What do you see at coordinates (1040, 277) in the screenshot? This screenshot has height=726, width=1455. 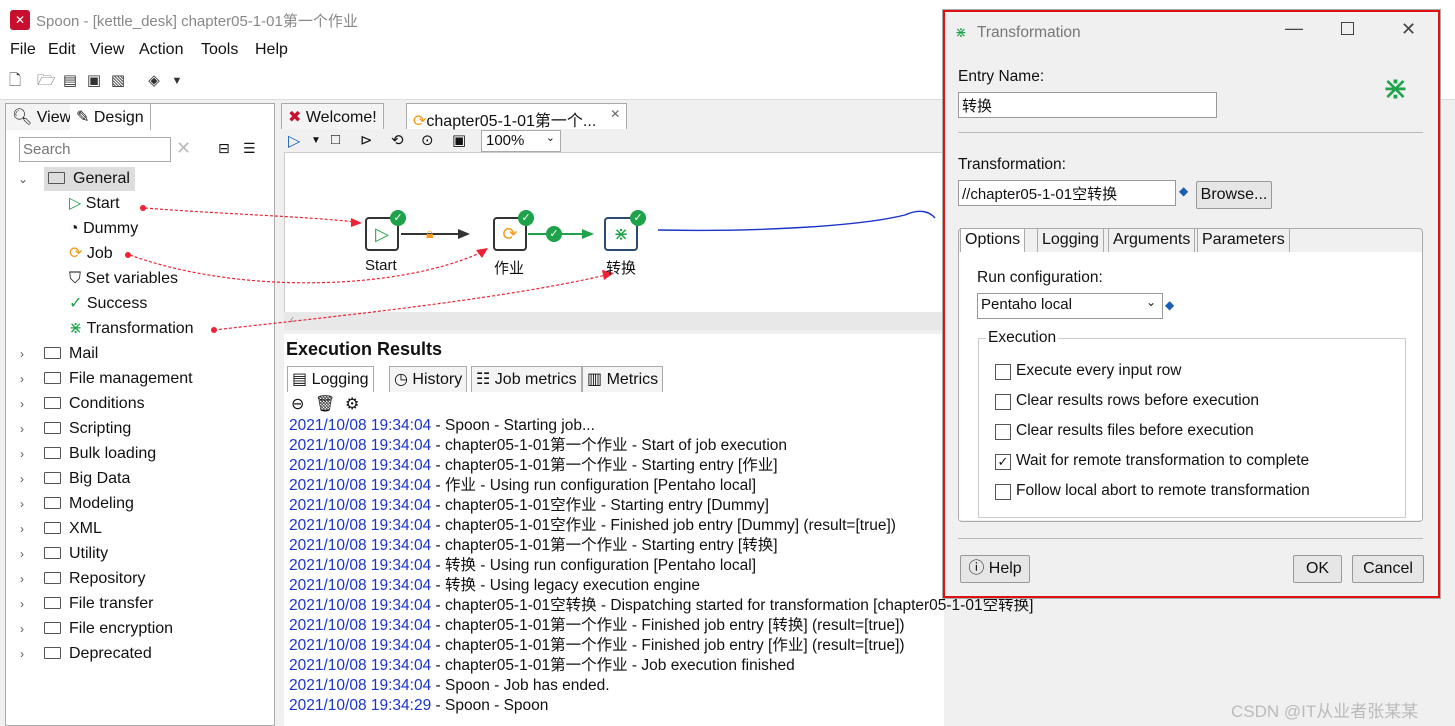 I see `run-configuration-label: Run configuration:` at bounding box center [1040, 277].